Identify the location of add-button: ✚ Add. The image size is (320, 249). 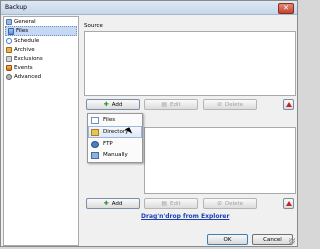
(113, 104).